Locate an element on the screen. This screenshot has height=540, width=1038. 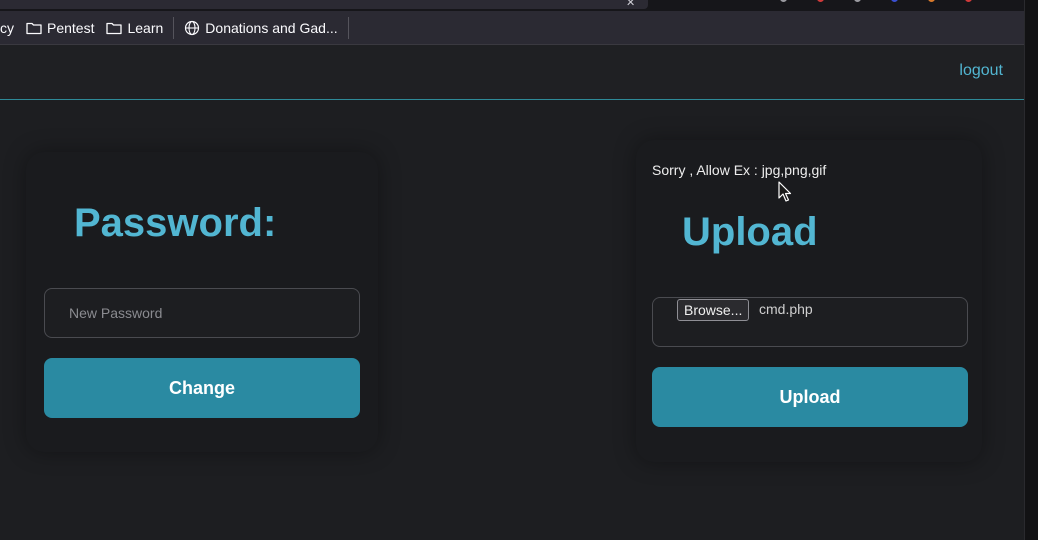
new-password-input is located at coordinates (202, 313).